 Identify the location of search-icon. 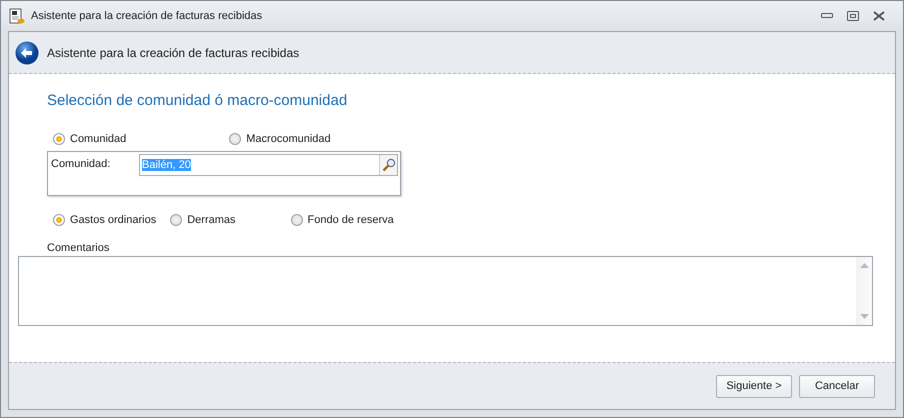
(389, 165).